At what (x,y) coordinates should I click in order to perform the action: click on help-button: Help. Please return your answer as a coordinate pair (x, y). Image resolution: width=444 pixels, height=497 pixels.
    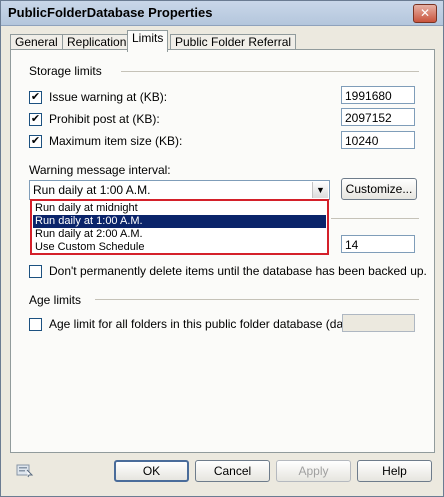
    Looking at the image, I should click on (394, 471).